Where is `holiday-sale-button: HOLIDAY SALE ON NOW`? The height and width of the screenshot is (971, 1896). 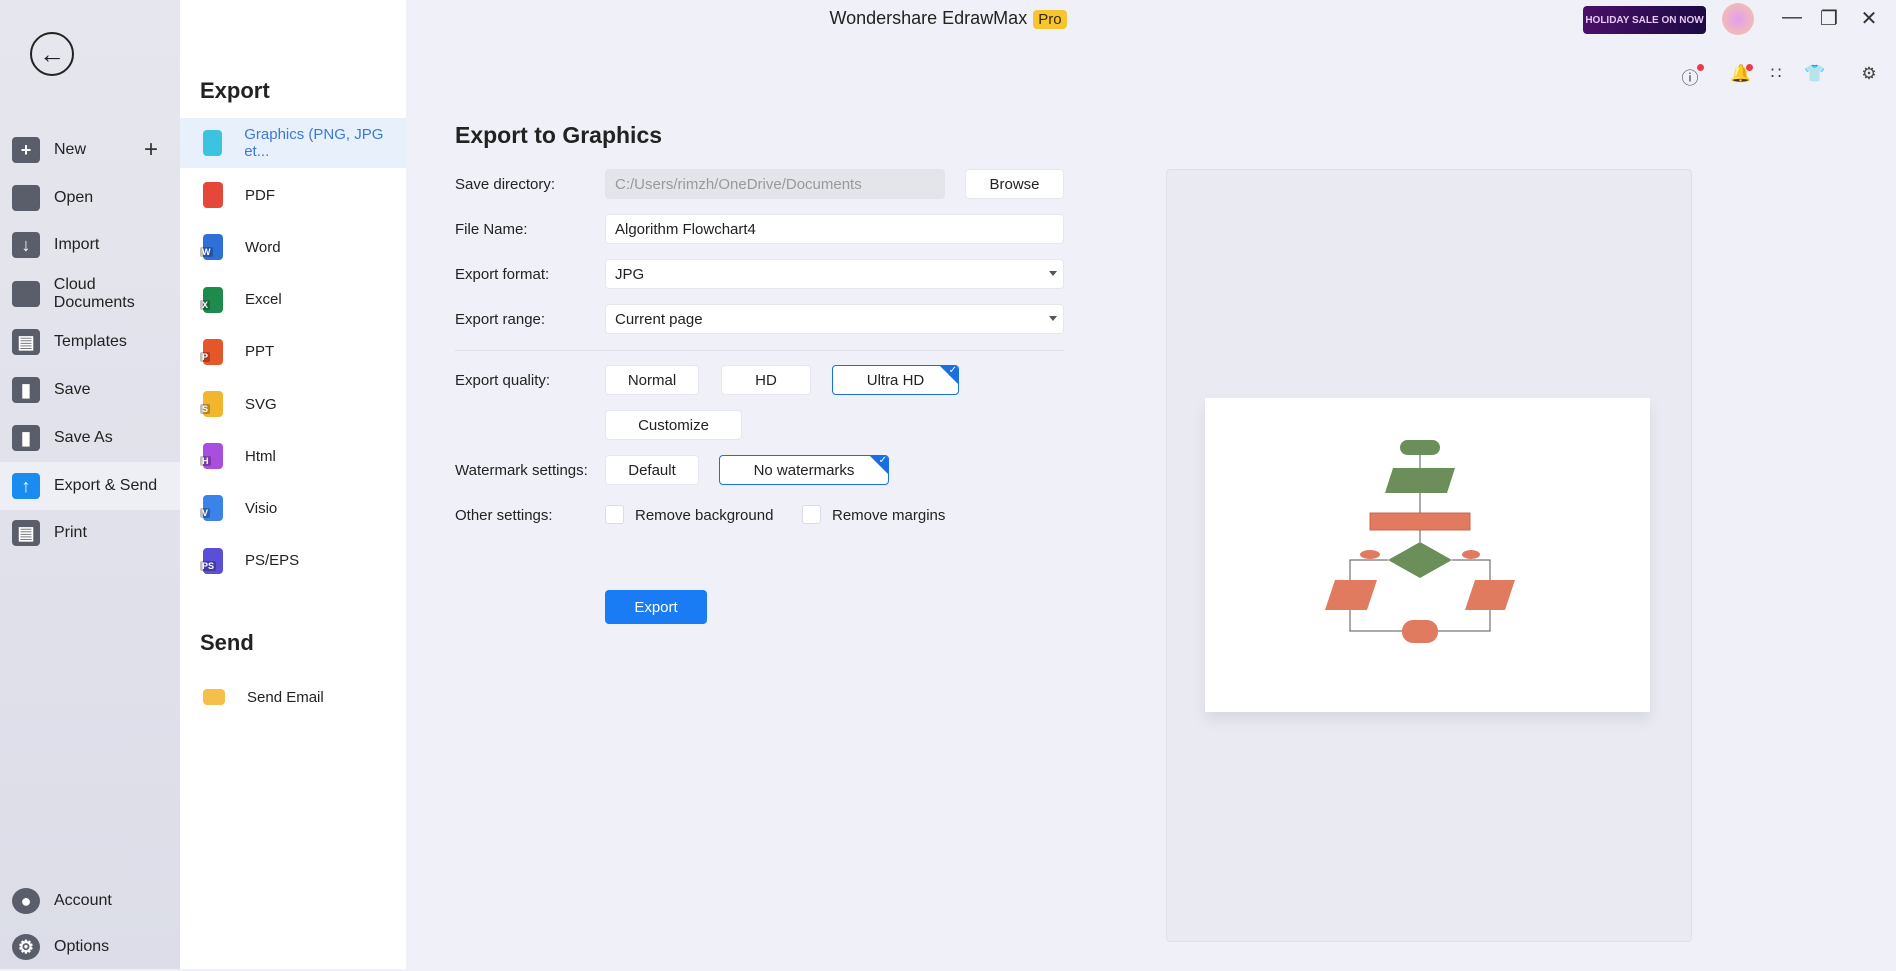 holiday-sale-button: HOLIDAY SALE ON NOW is located at coordinates (1644, 20).